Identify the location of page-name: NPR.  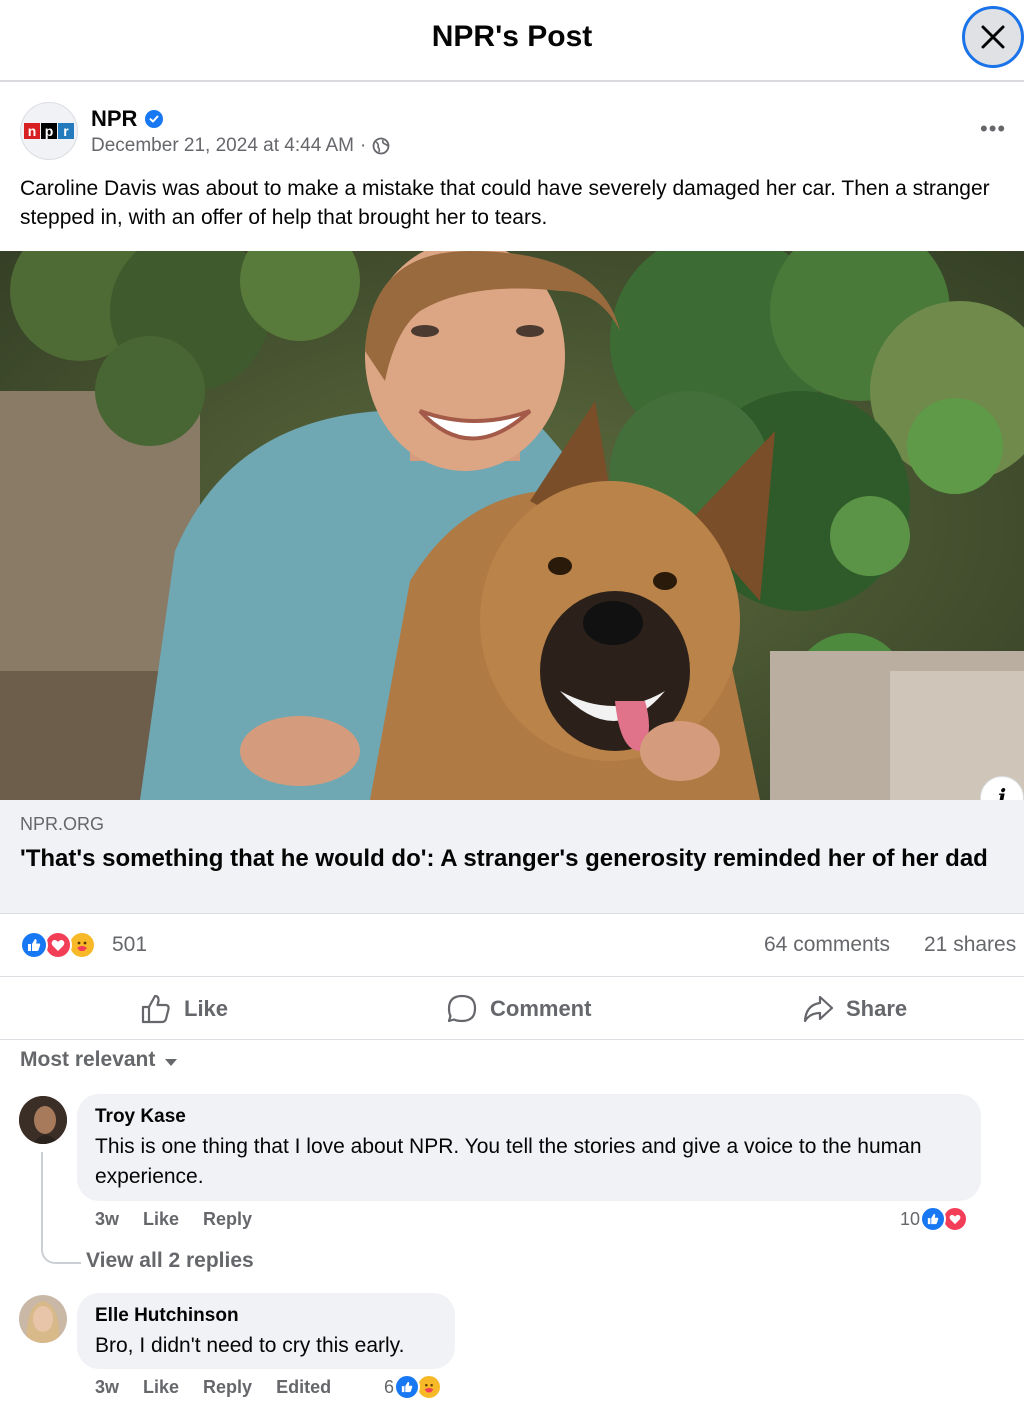
(127, 119).